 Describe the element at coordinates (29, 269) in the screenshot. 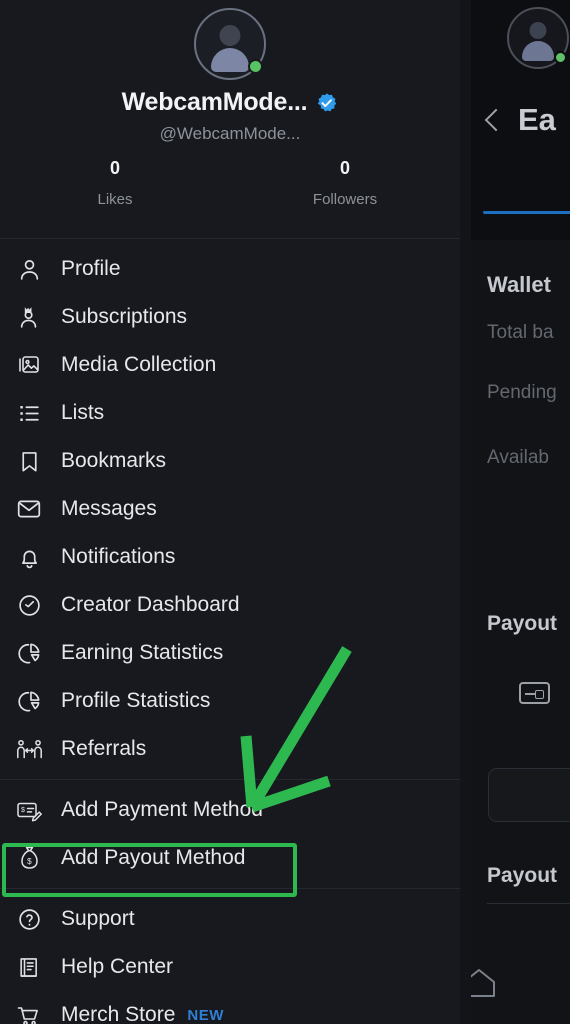

I see `person-icon` at that location.